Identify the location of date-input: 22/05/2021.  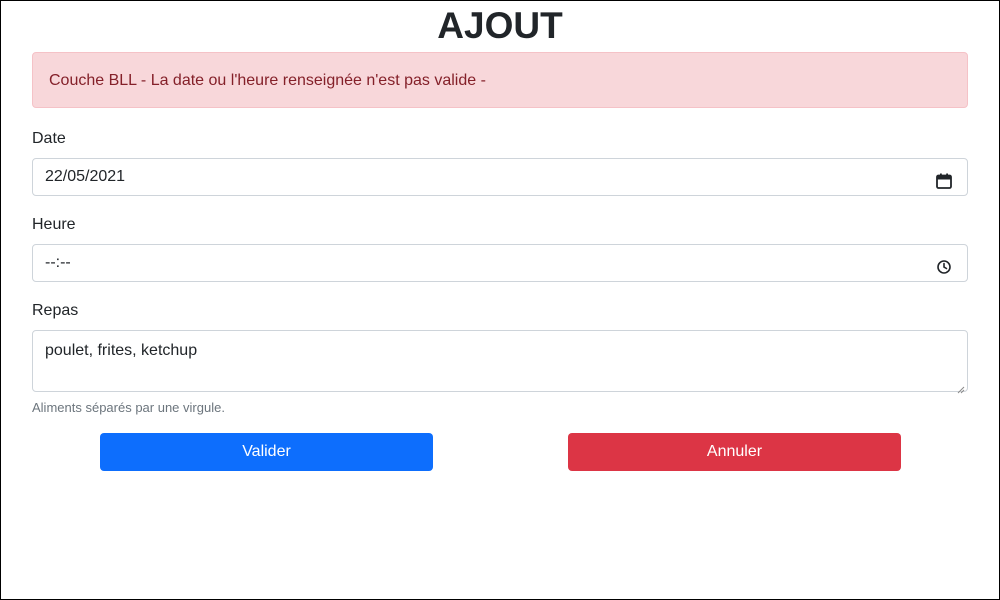
(500, 177).